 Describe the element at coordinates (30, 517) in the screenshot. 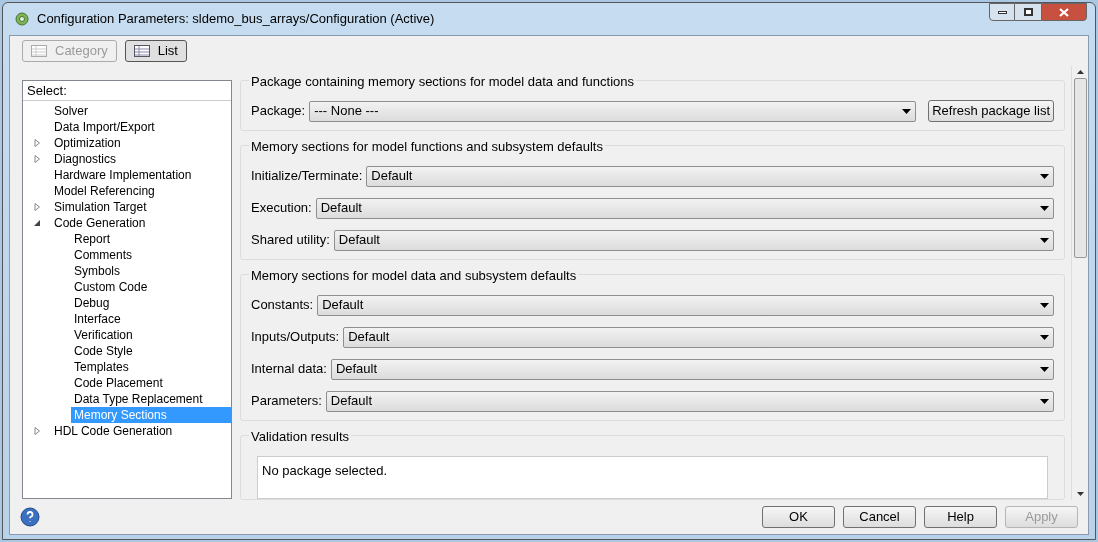

I see `help-icon` at that location.